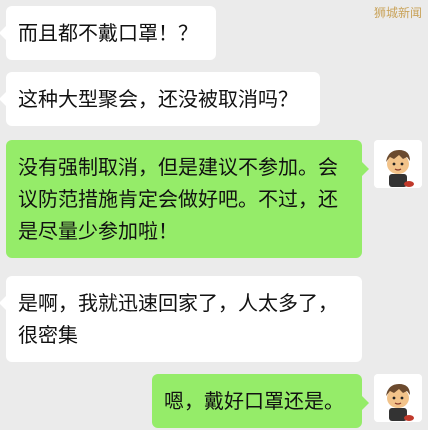  I want to click on watermark: 狮城新闻, so click(397, 13).